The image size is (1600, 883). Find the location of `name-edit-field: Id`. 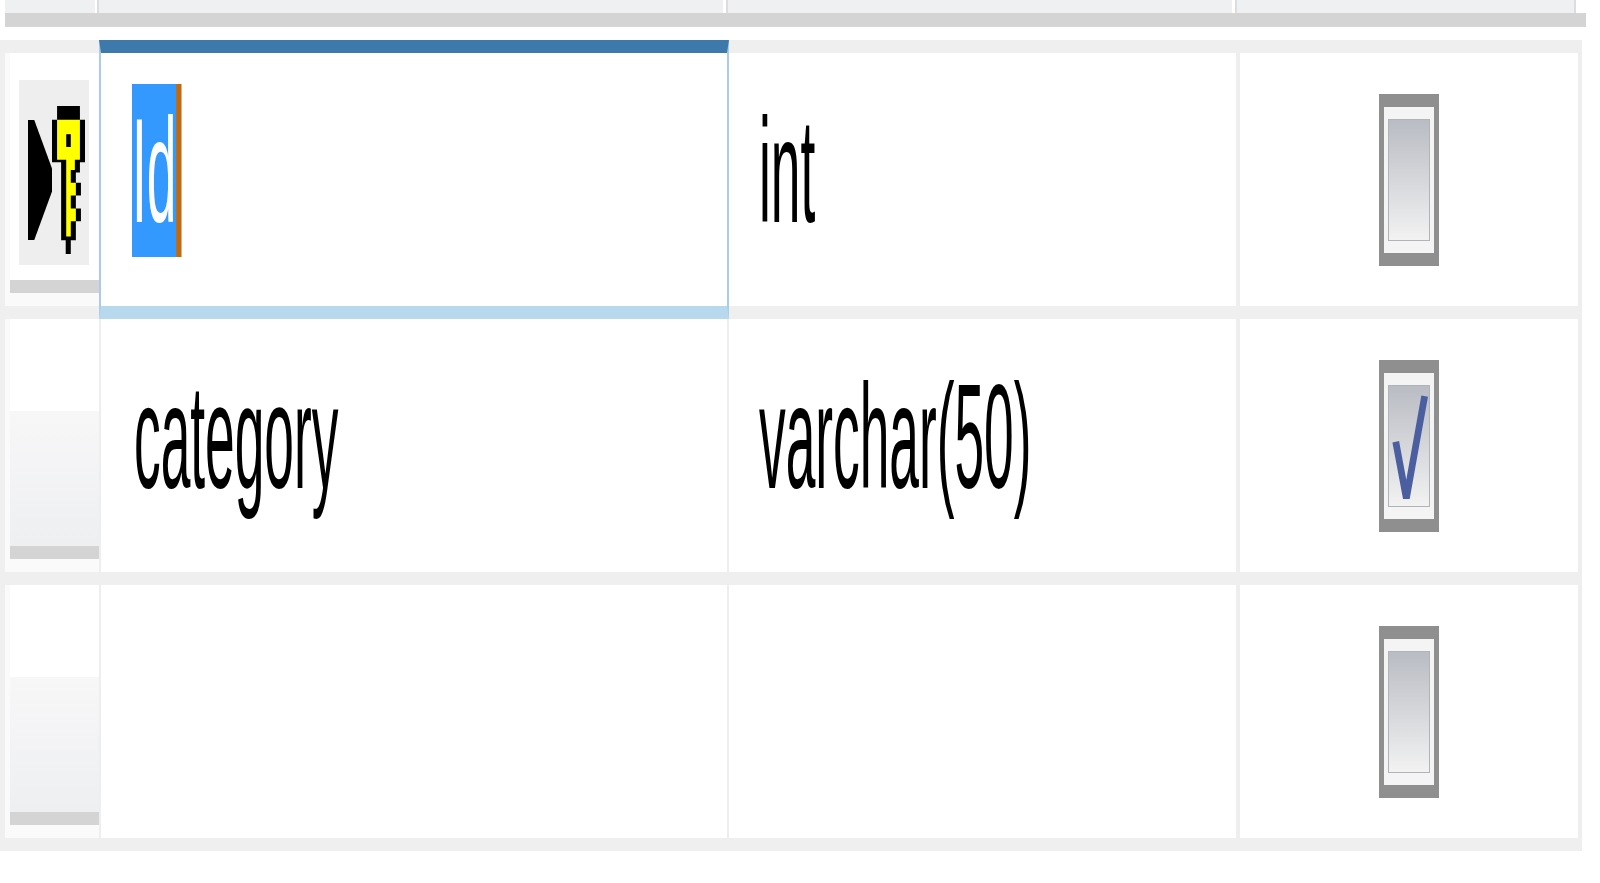

name-edit-field: Id is located at coordinates (414, 179).